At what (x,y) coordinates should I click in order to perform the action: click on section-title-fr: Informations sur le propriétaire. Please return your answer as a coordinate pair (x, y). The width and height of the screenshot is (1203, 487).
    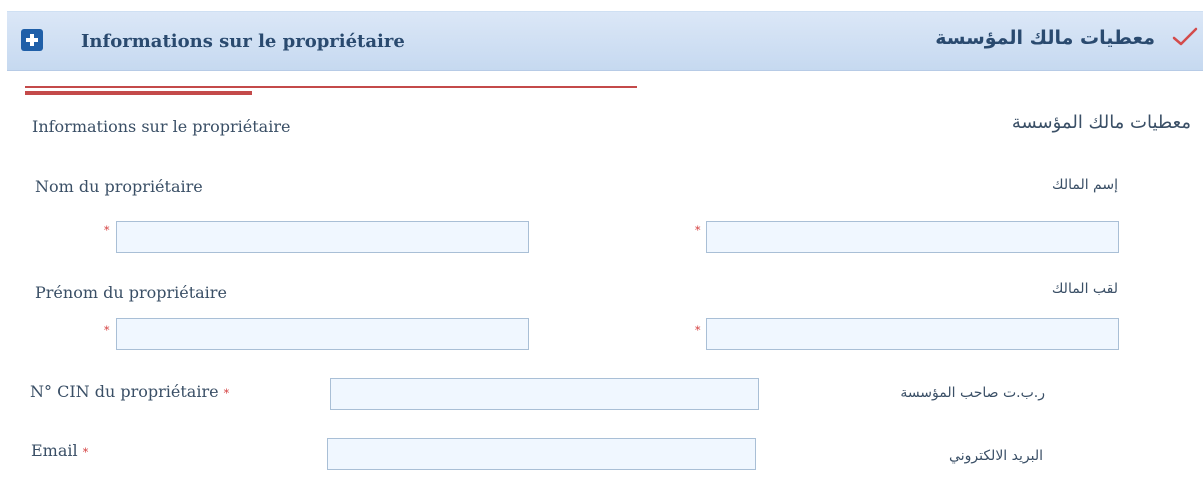
    Looking at the image, I should click on (161, 126).